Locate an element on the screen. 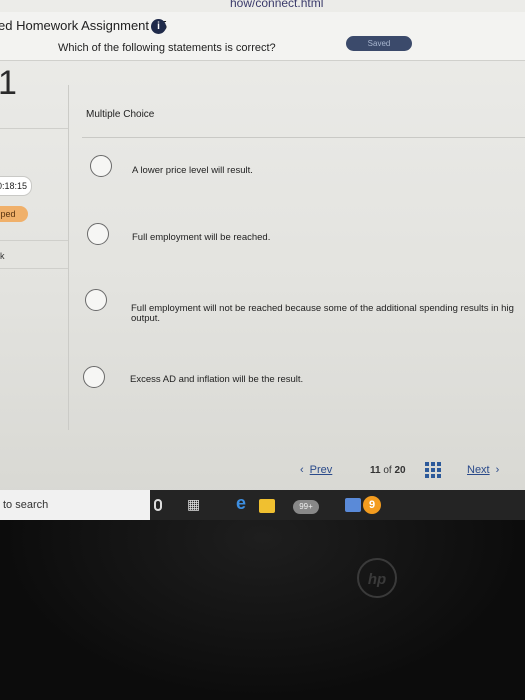 The height and width of the screenshot is (700, 525). option-2-radio is located at coordinates (98, 234).